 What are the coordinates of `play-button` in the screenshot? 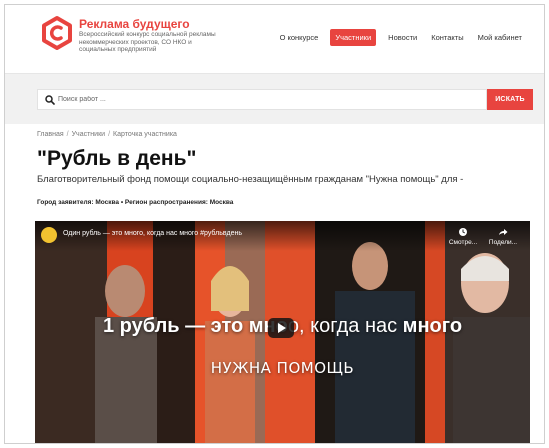 It's located at (281, 328).